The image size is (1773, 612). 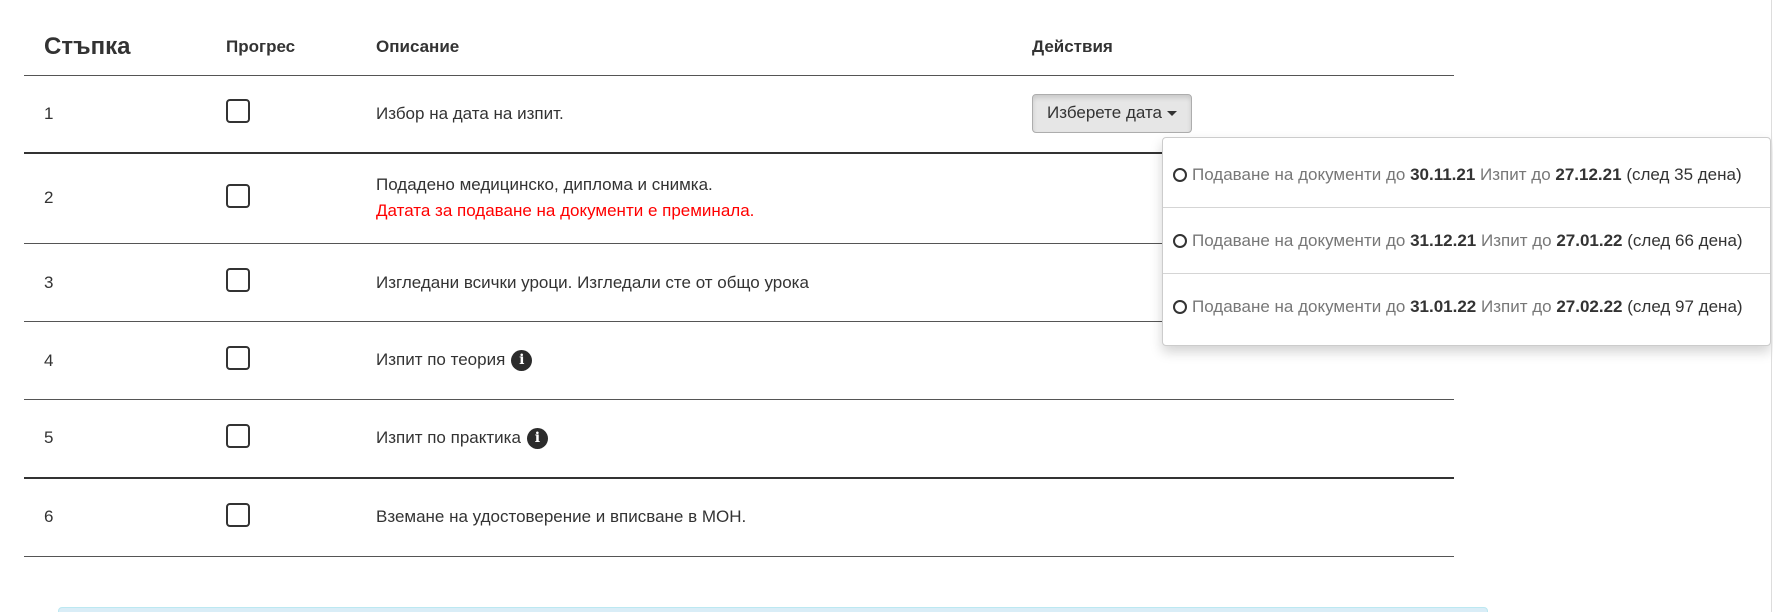 What do you see at coordinates (115, 198) in the screenshot?
I see `step-number: 2` at bounding box center [115, 198].